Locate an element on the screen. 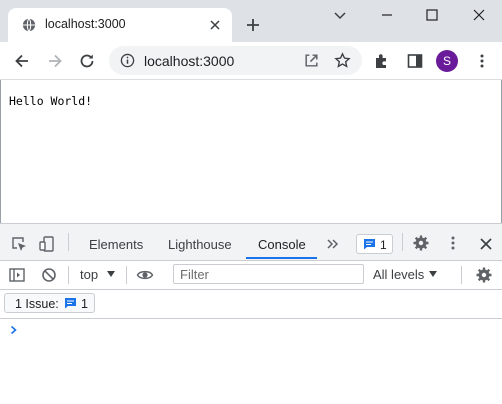 Image resolution: width=502 pixels, height=404 pixels. title-bar: localhost:3000 is located at coordinates (251, 21).